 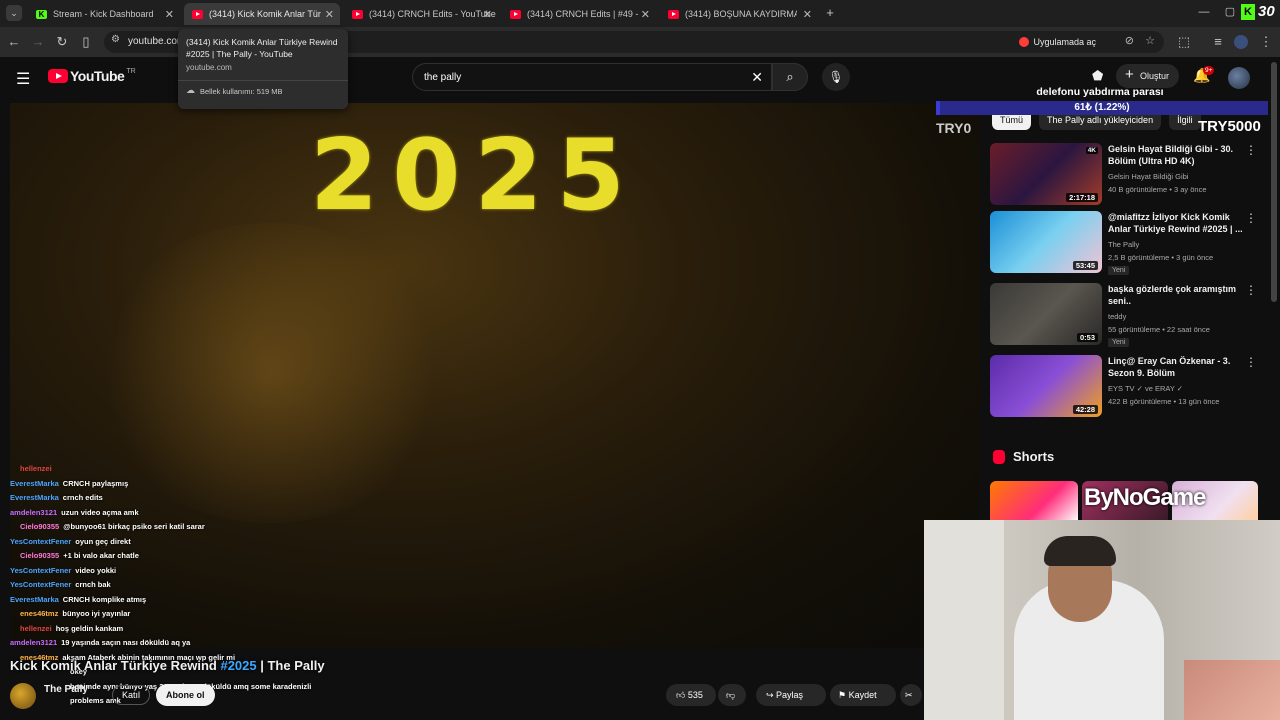 I want to click on open-in-app-button: Uygulamada aç, so click(x=1058, y=42).